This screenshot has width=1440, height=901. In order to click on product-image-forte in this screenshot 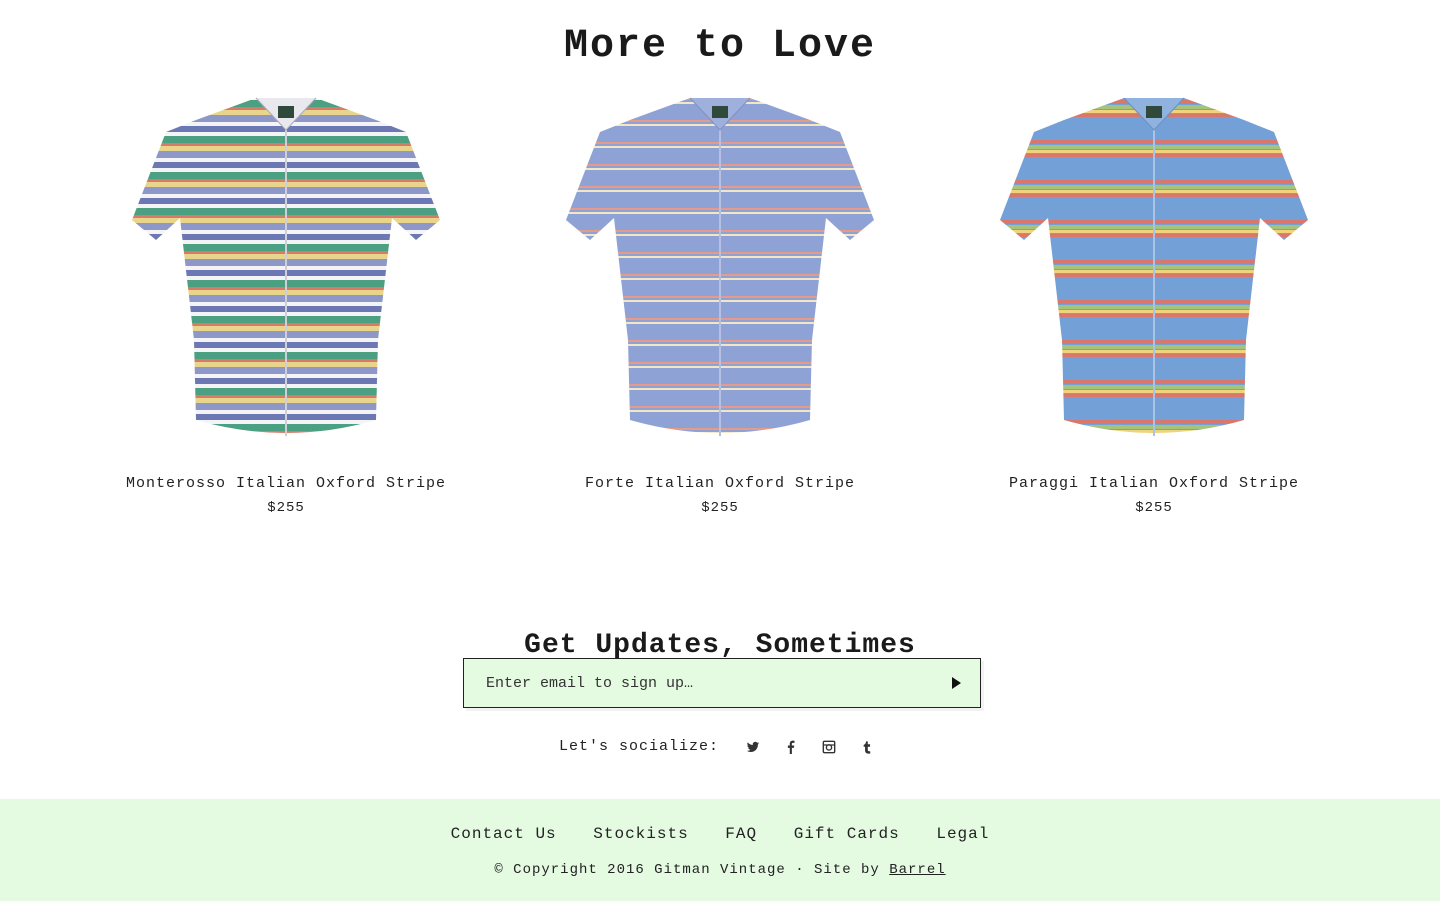, I will do `click(720, 270)`.